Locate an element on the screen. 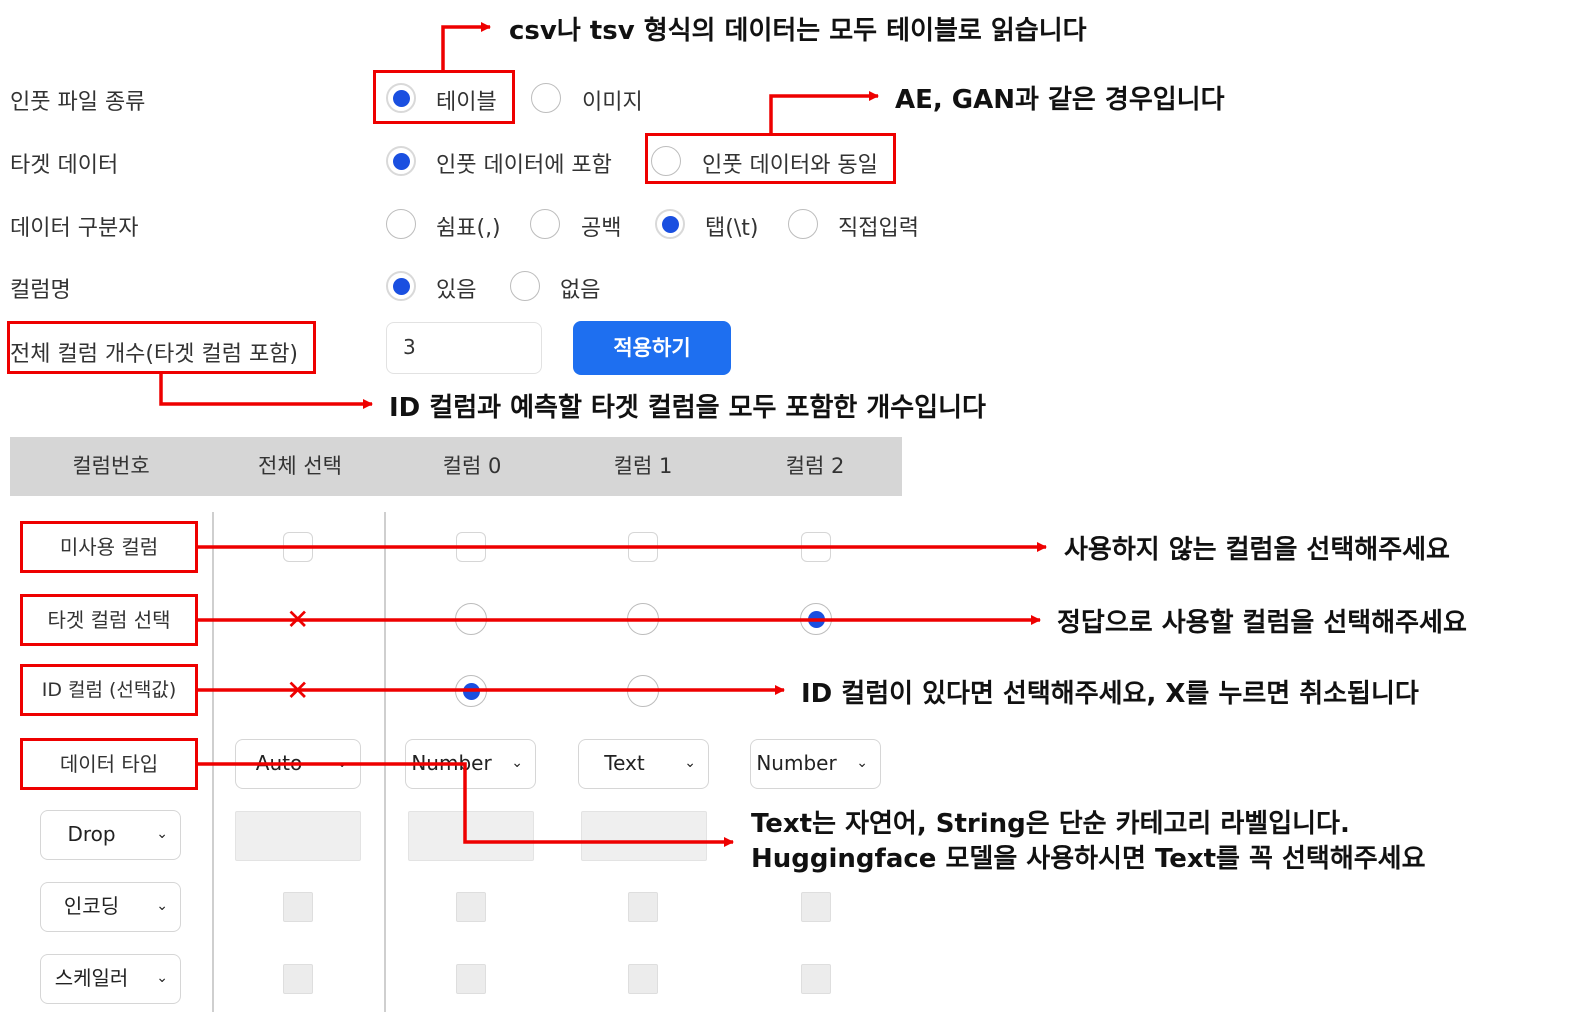 The image size is (1587, 1024). annotation-unused: 사용하지 않는 컬럼을 선택해주세요 is located at coordinates (1257, 550).